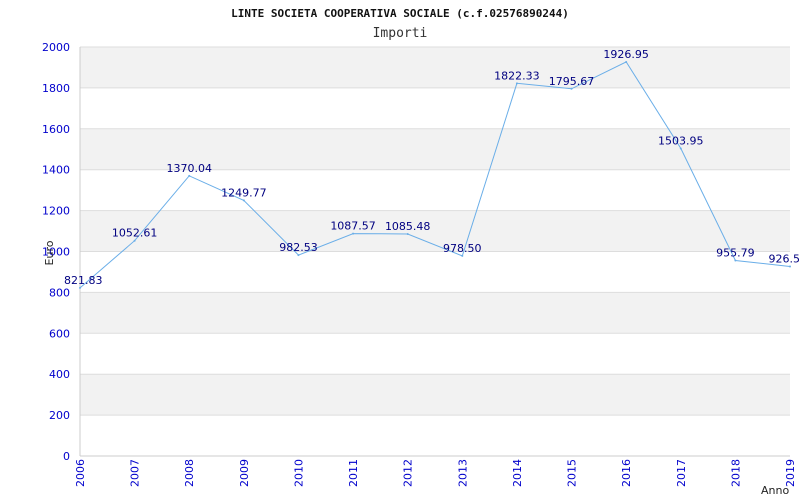 The height and width of the screenshot is (500, 800). Describe the element at coordinates (681, 140) in the screenshot. I see `data-label: 1503.95` at that location.